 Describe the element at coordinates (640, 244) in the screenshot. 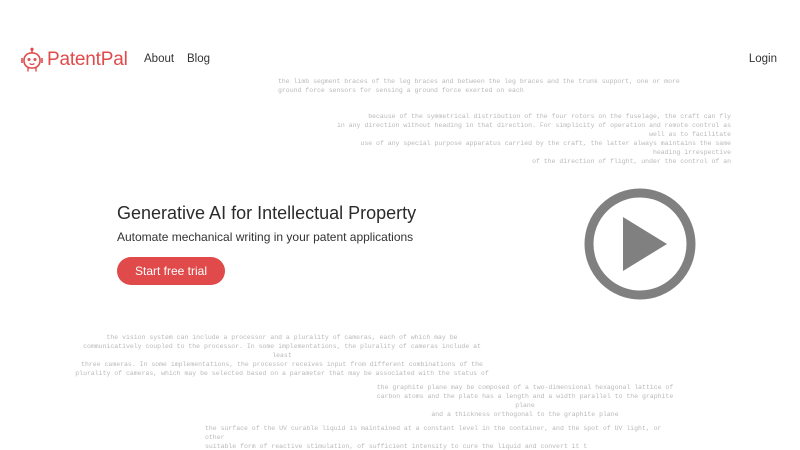

I see `play-button-icon` at that location.